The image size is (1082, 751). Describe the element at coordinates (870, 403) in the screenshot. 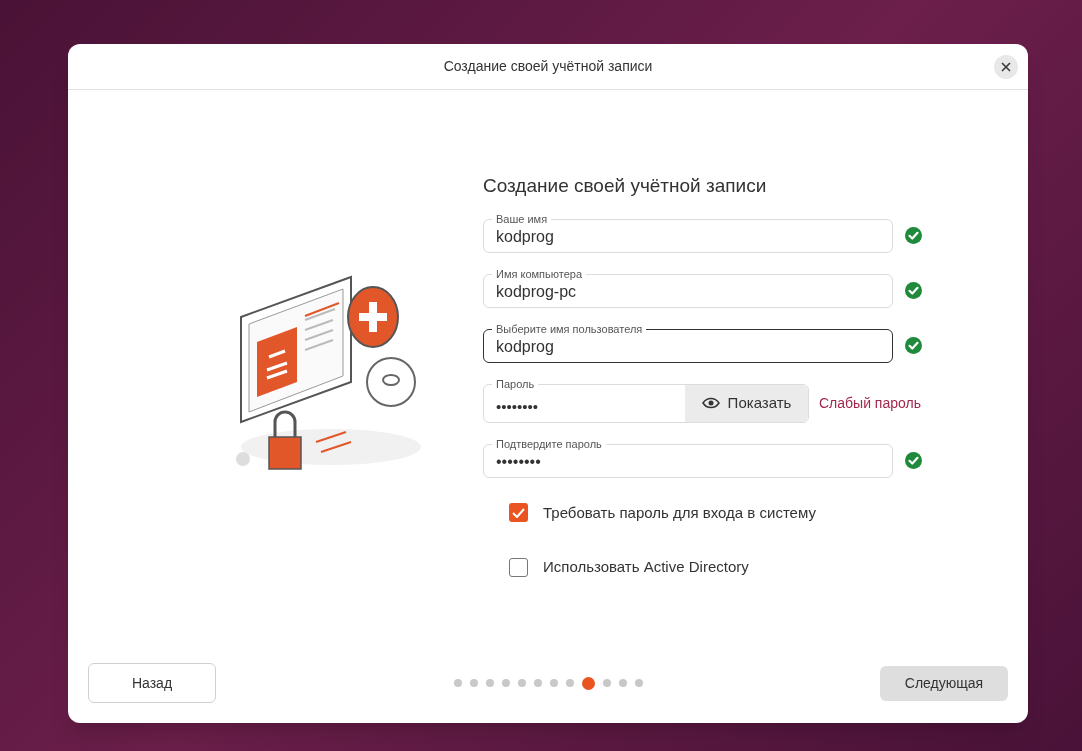

I see `password-strength-text: Слабый пароль` at that location.